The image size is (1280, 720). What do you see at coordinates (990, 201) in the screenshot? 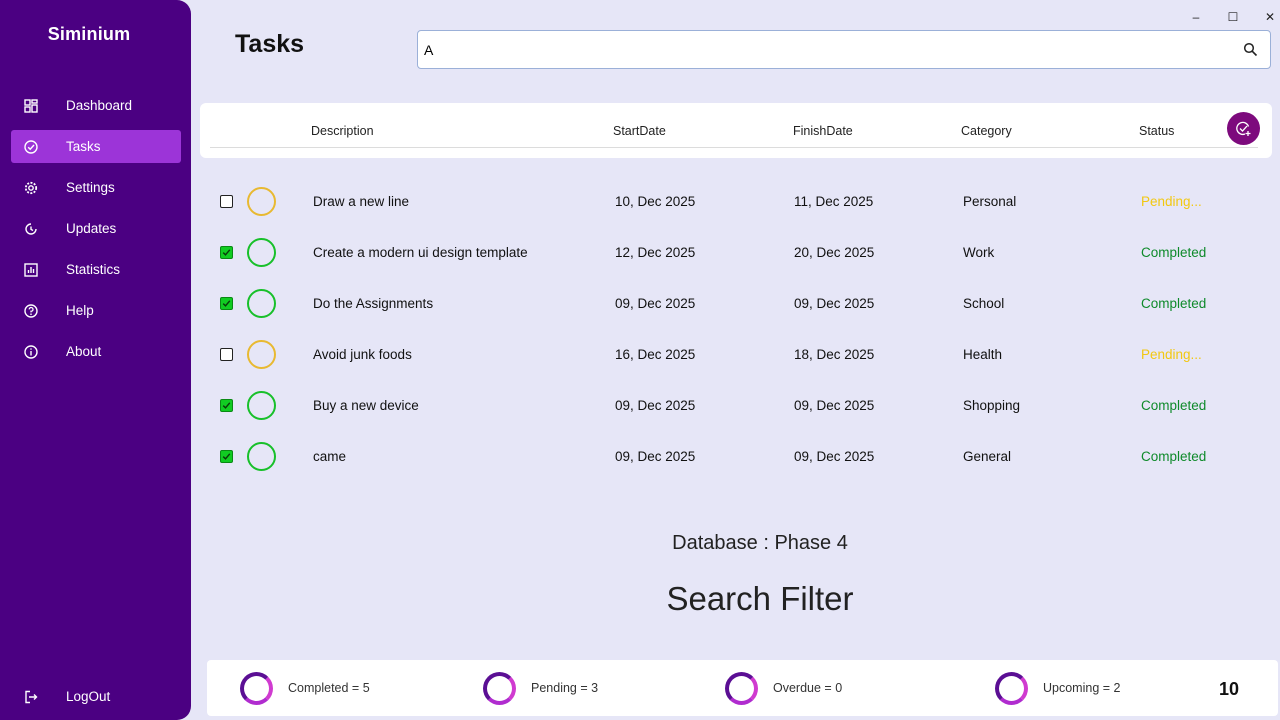
I see `task-category: Personal` at bounding box center [990, 201].